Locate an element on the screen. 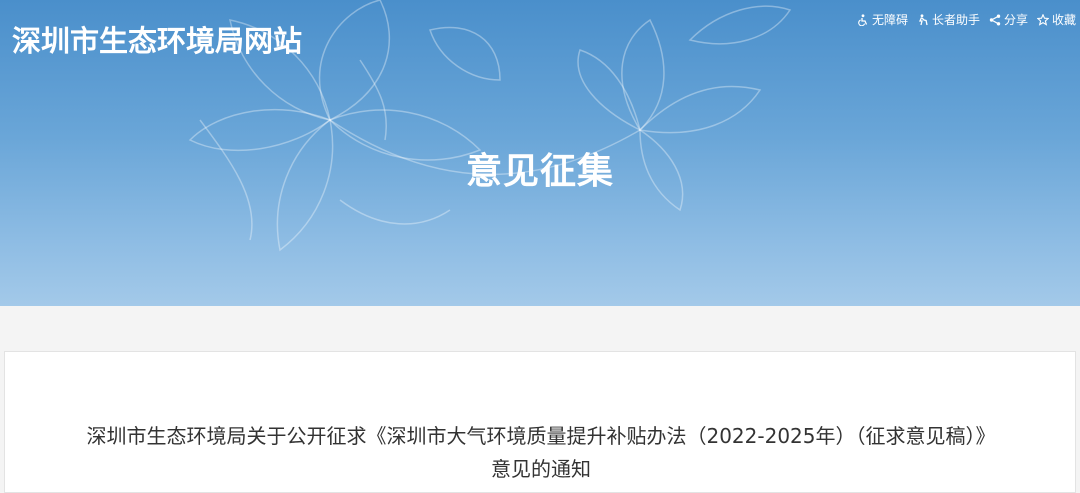 Image resolution: width=1080 pixels, height=493 pixels. star-icon is located at coordinates (1042, 19).